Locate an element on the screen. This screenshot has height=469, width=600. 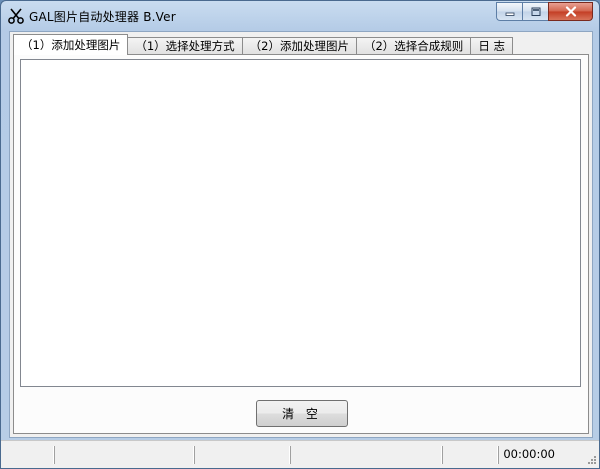
minimize-button is located at coordinates (509, 11).